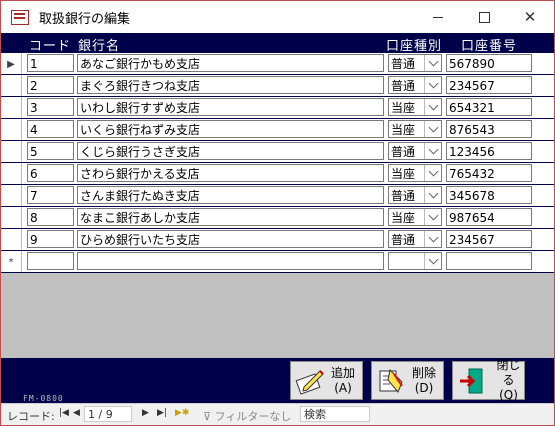  Describe the element at coordinates (489, 46) in the screenshot. I see `header-account-number: 口座番号` at that location.